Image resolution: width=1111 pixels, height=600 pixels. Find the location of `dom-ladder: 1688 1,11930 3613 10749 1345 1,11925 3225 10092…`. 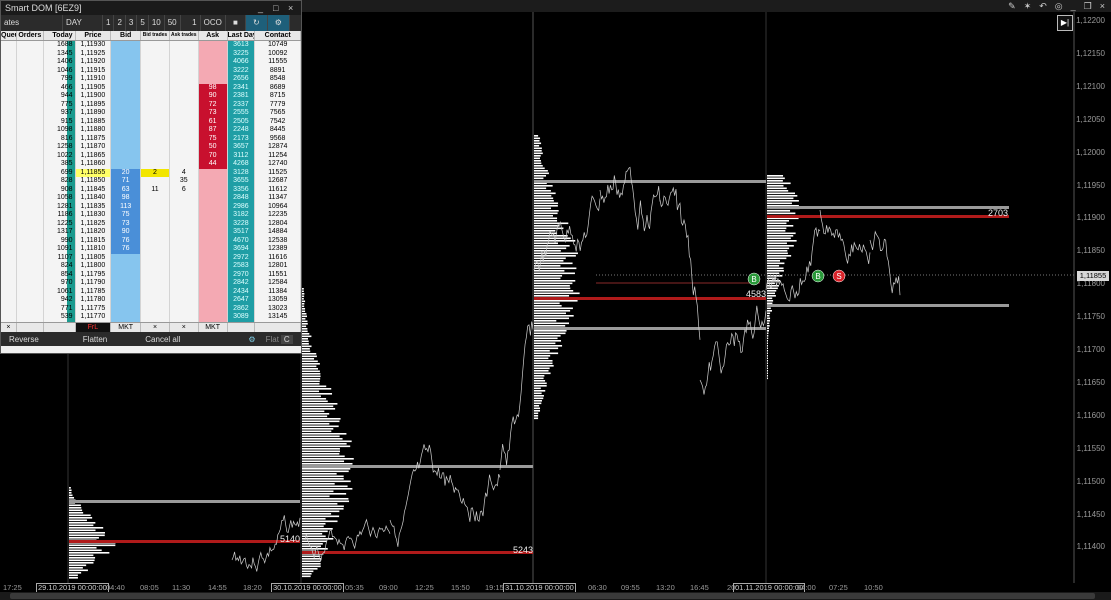

dom-ladder: 1688 1,11930 3613 10749 1345 1,11925 3225 10092… is located at coordinates (151, 181).